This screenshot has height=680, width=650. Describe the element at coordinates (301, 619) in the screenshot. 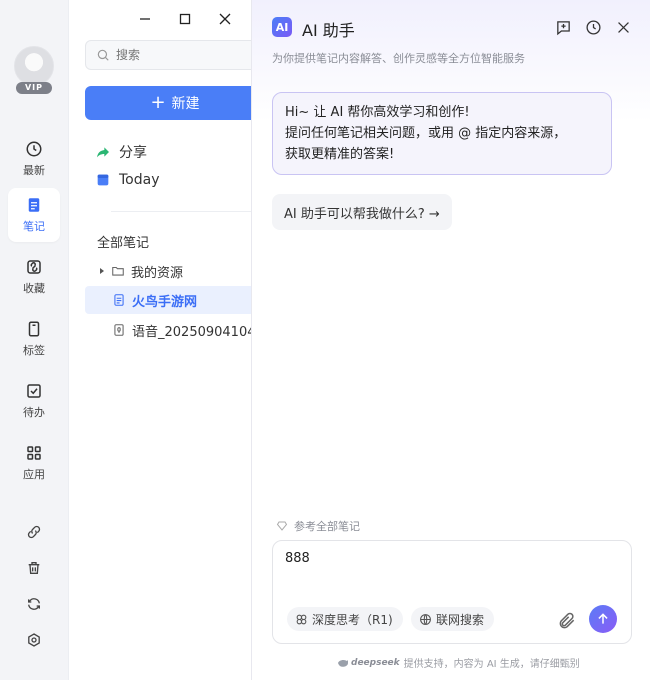

I see `deep-think-icon` at that location.